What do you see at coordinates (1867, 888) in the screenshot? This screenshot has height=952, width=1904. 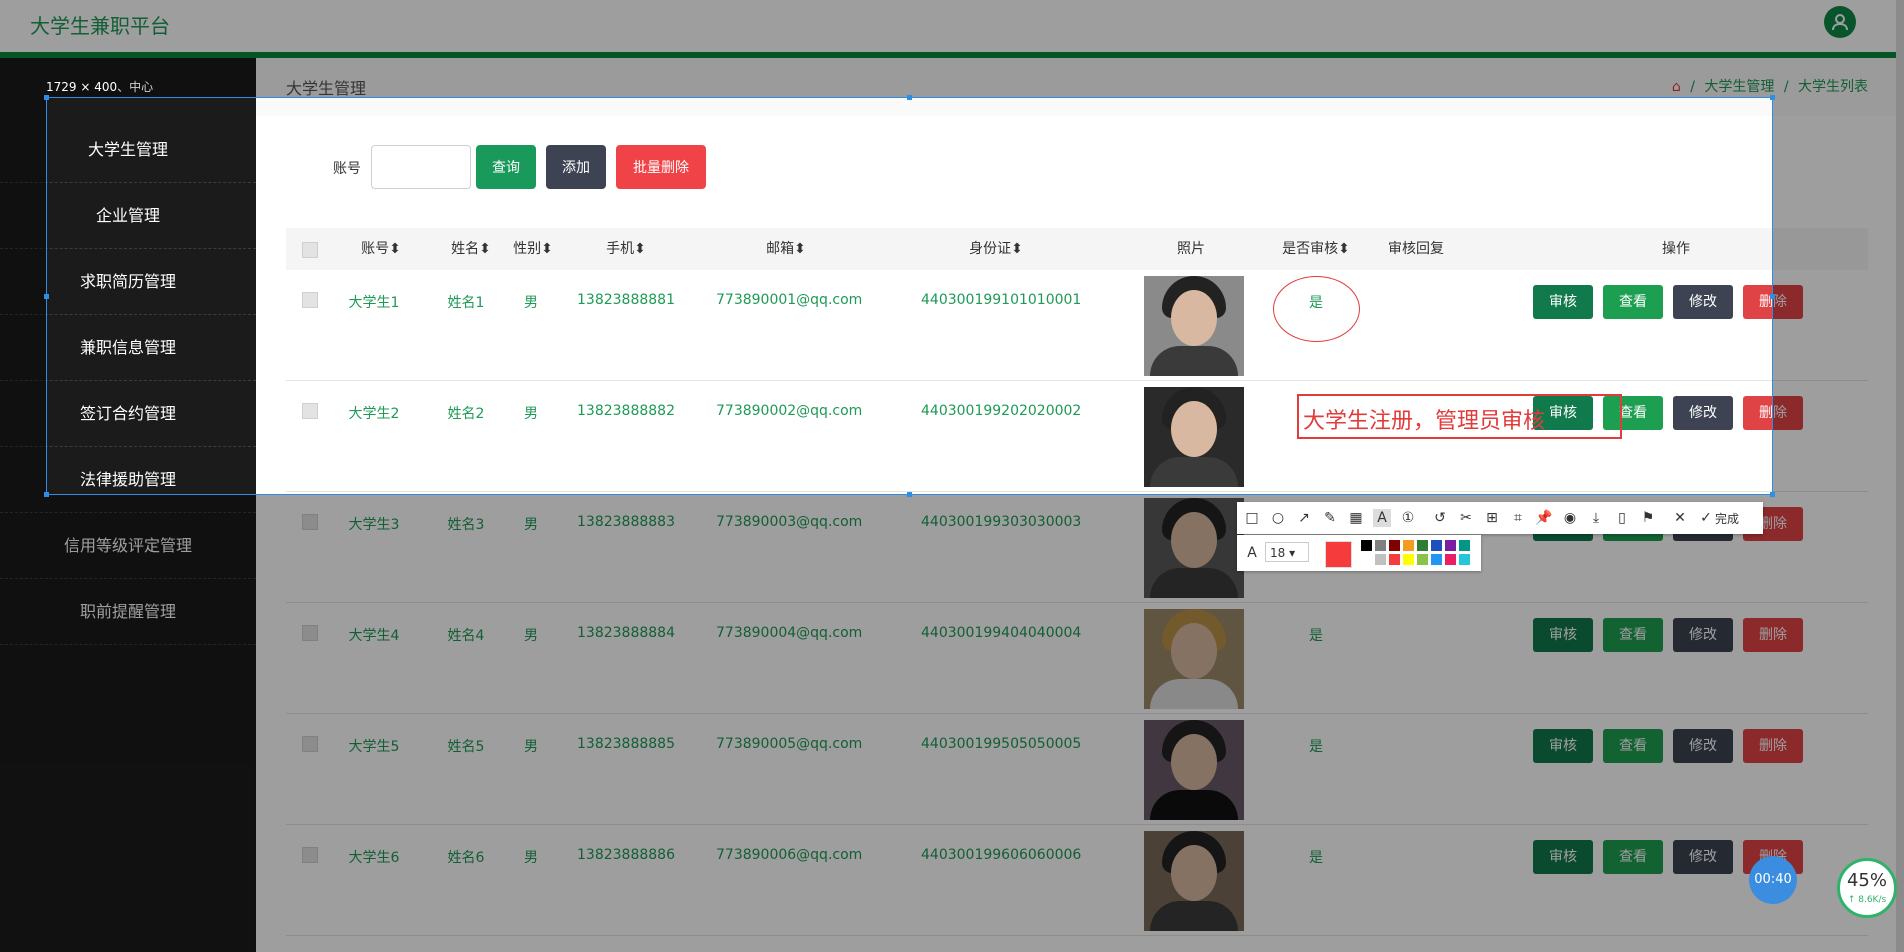 I see `network-gauge: 45% ↑ 8.6K/s` at bounding box center [1867, 888].